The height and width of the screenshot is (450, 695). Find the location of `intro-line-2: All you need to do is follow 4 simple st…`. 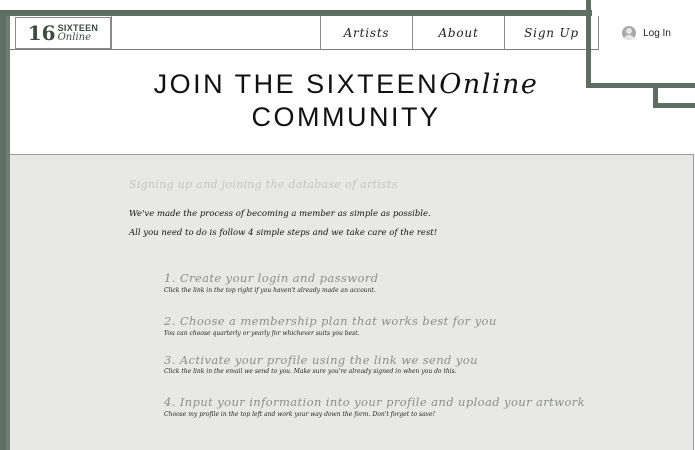

intro-line-2: All you need to do is follow 4 simple st… is located at coordinates (283, 233).